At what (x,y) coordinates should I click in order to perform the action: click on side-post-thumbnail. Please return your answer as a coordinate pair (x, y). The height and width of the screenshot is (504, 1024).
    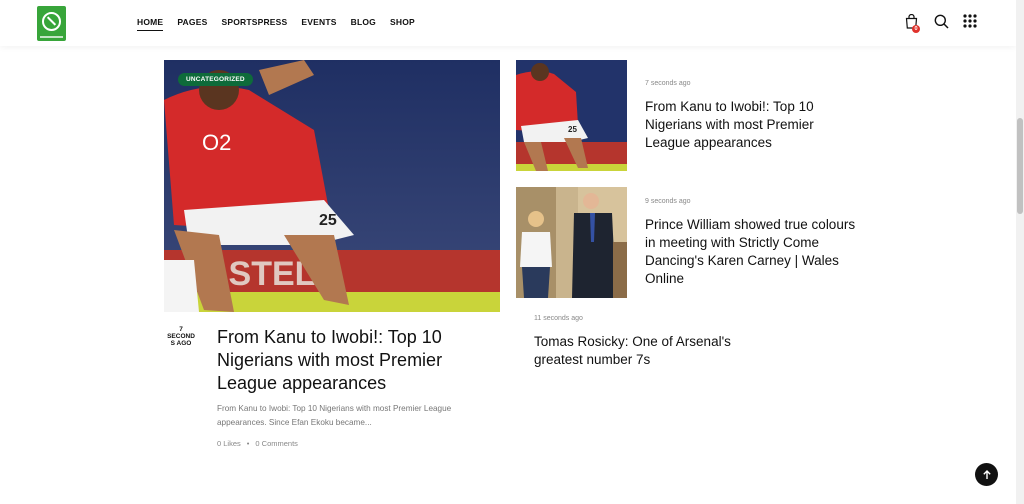
    Looking at the image, I should click on (571, 242).